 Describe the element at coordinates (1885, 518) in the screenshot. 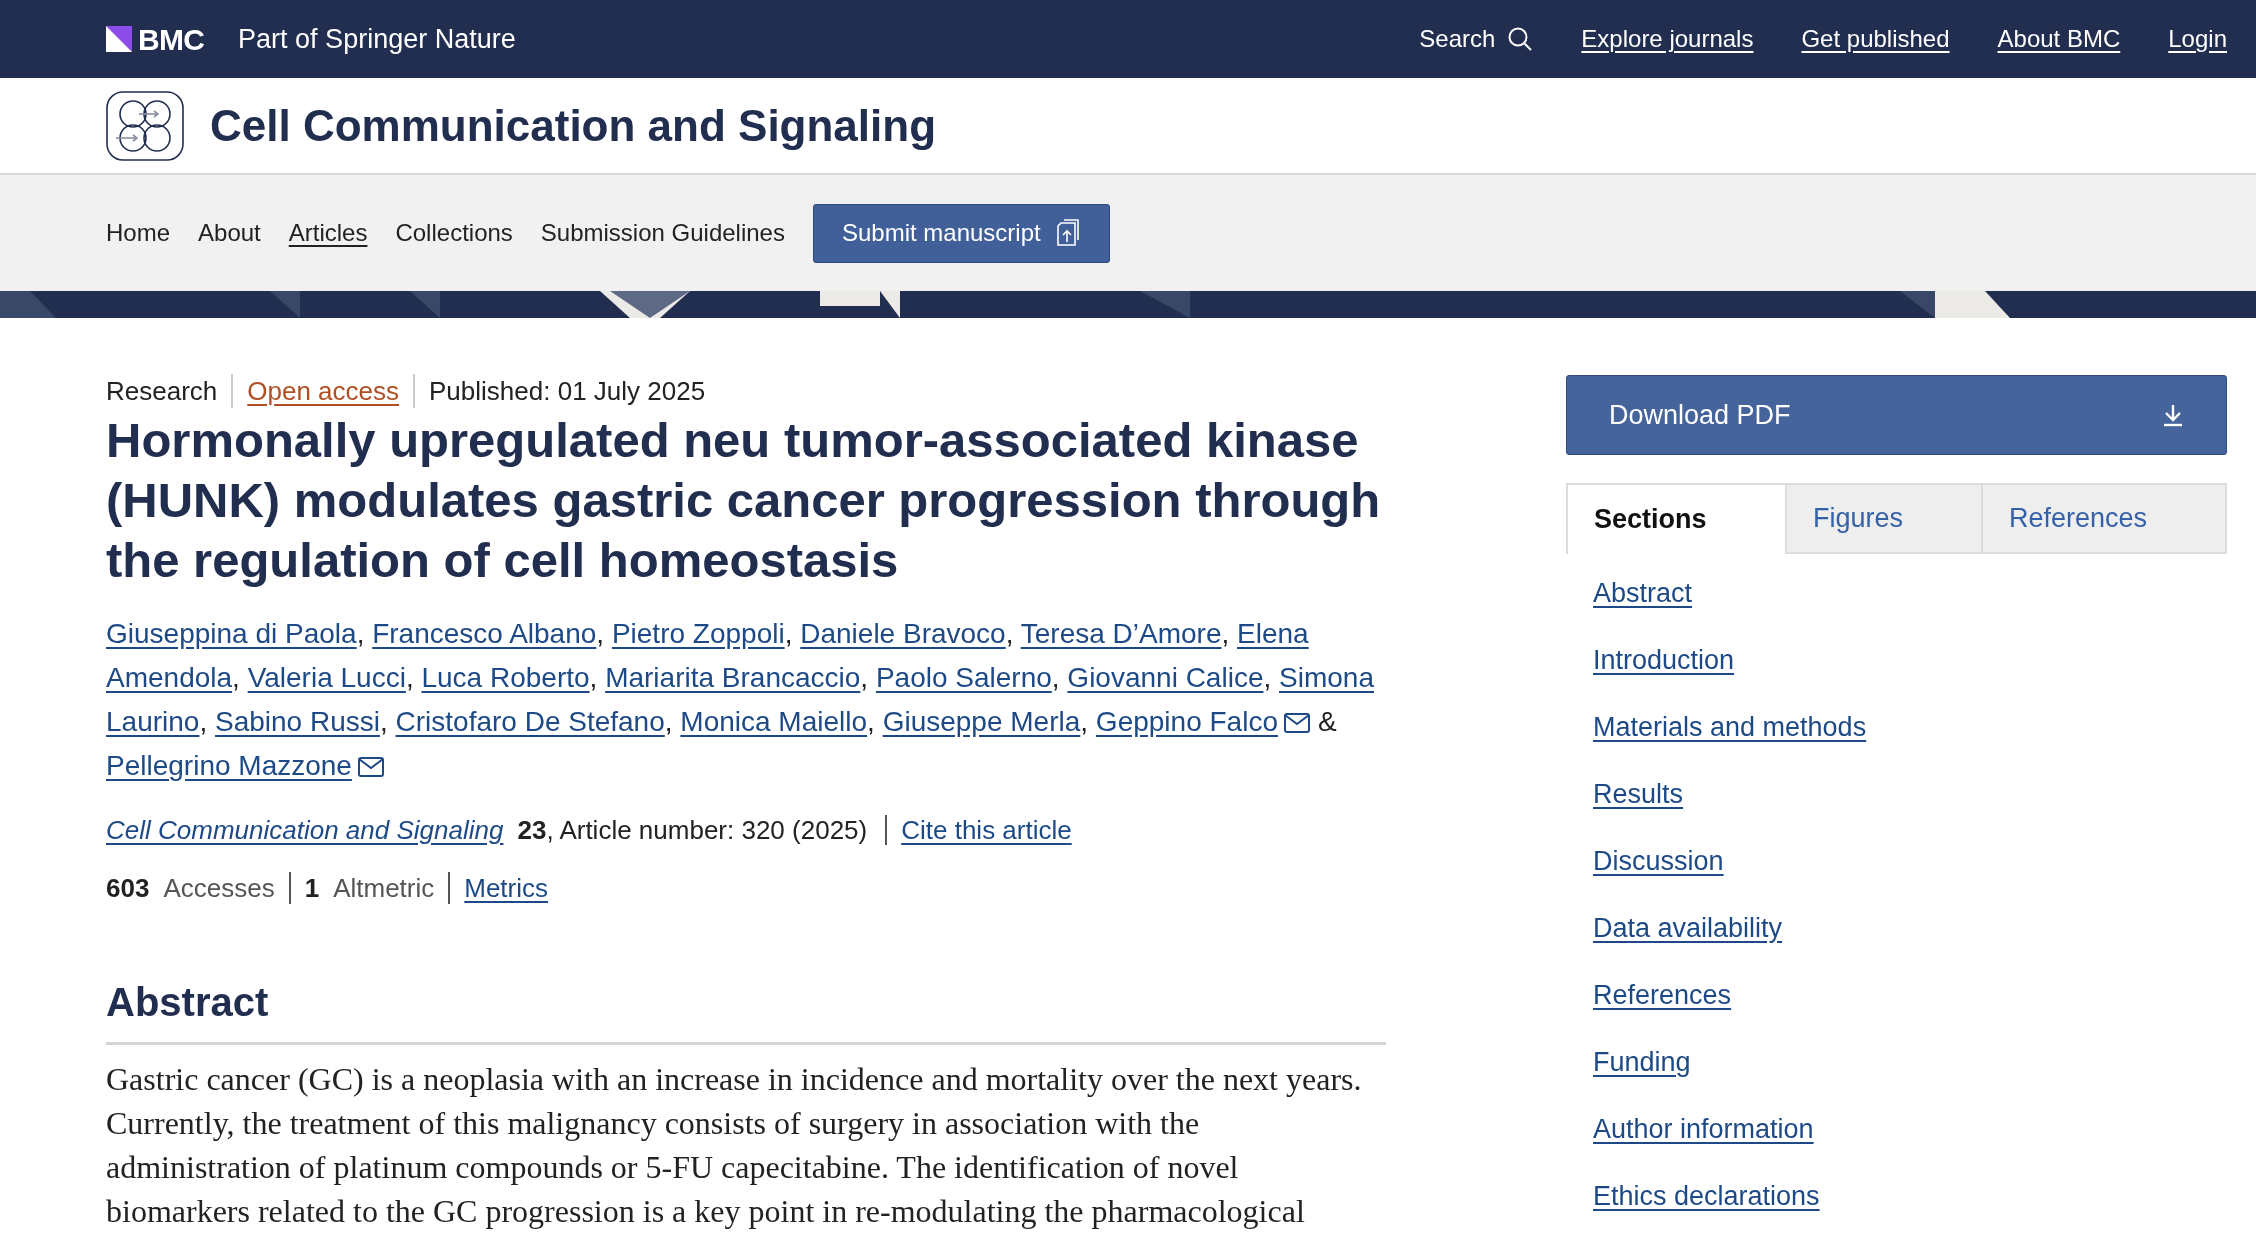

I see `sidebar-tab: Figures` at that location.